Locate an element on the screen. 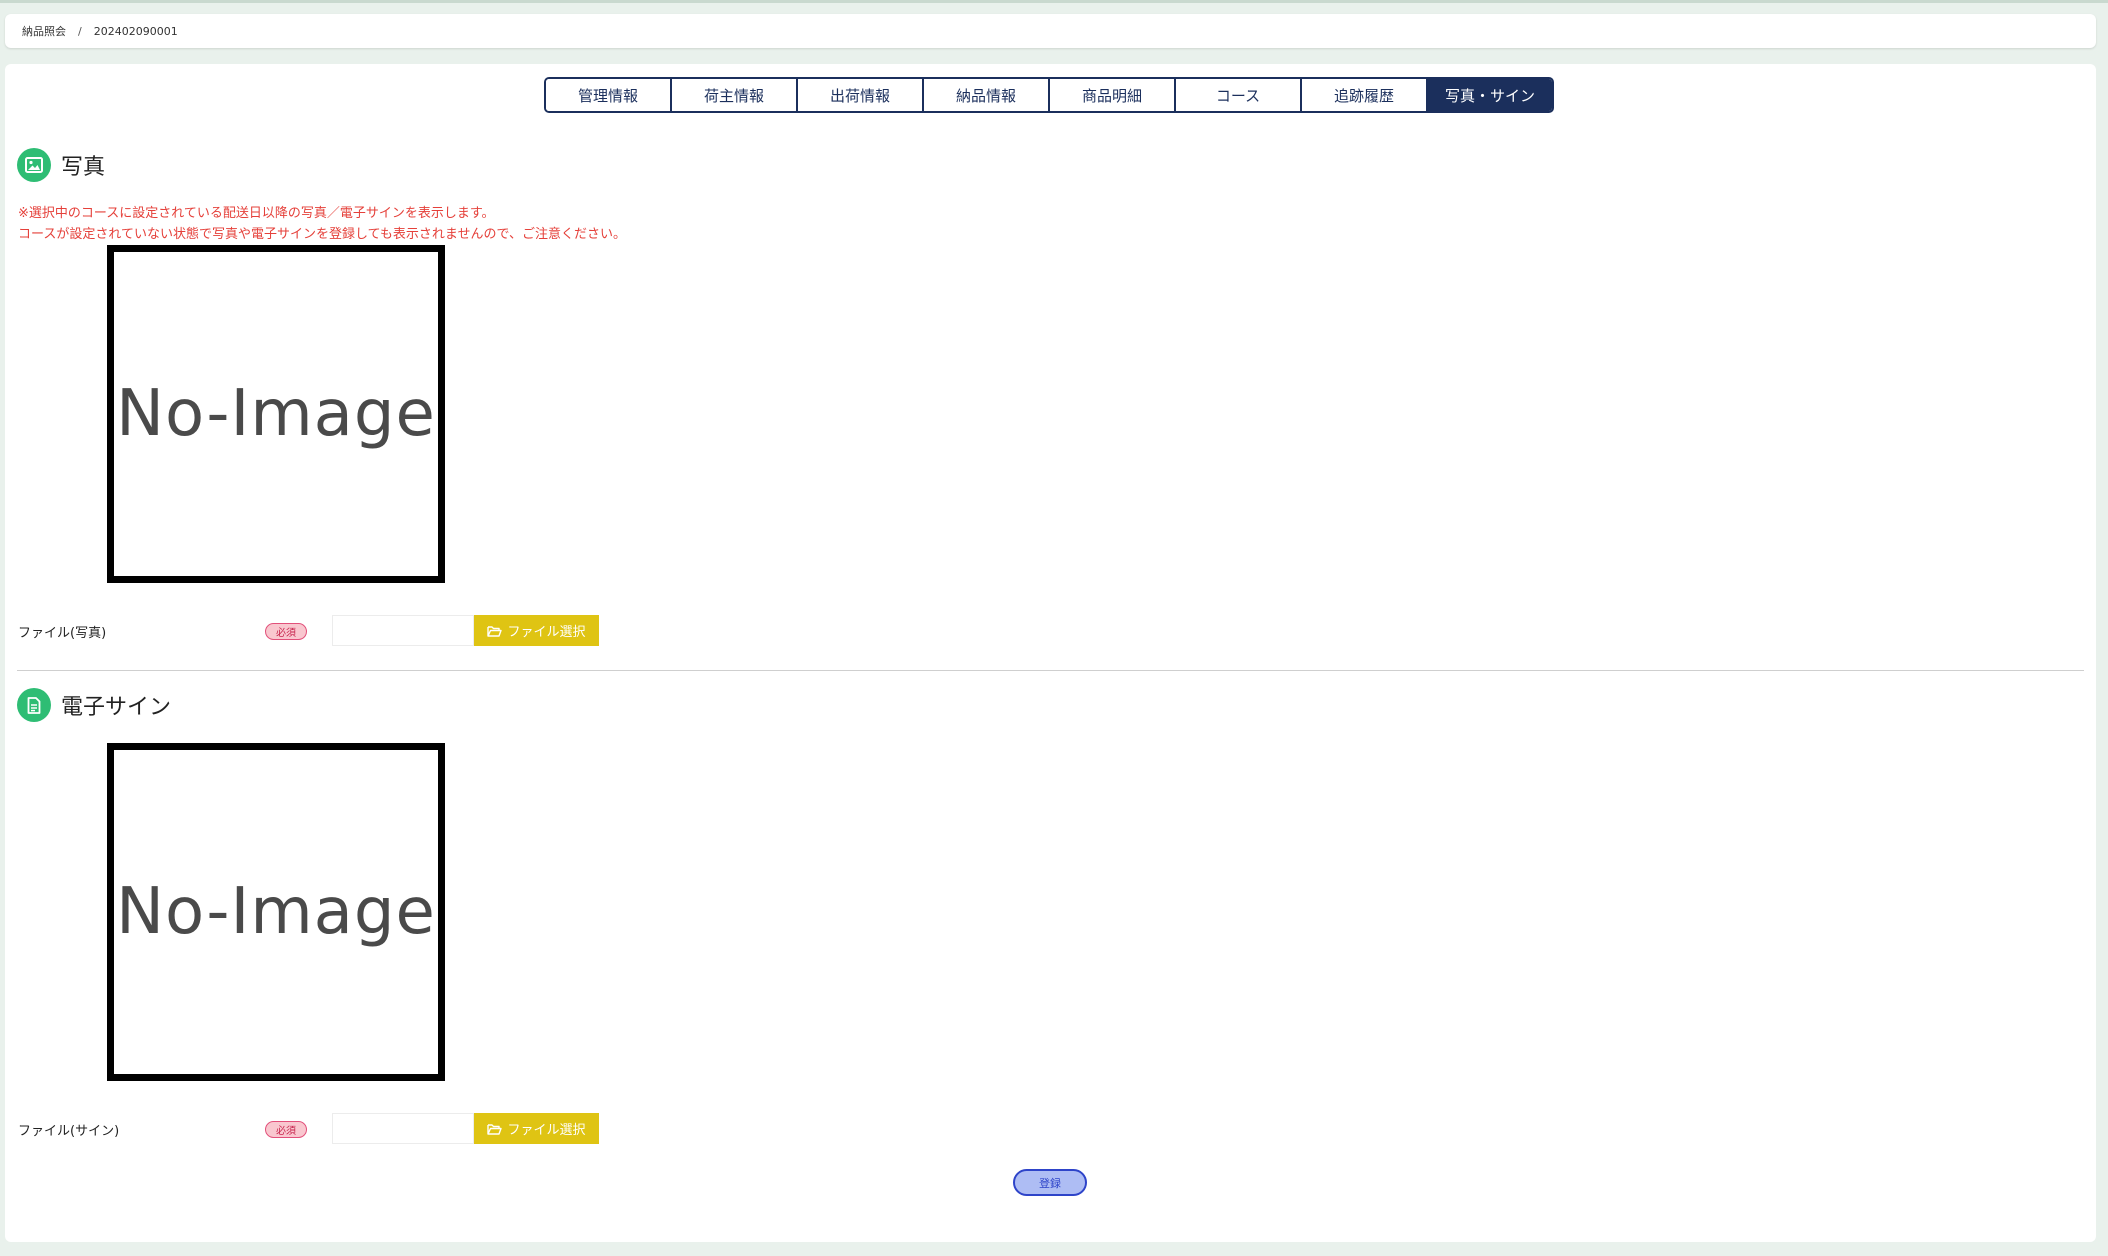 Image resolution: width=2108 pixels, height=1256 pixels. tab-delivery-info: 納品情報 is located at coordinates (987, 95).